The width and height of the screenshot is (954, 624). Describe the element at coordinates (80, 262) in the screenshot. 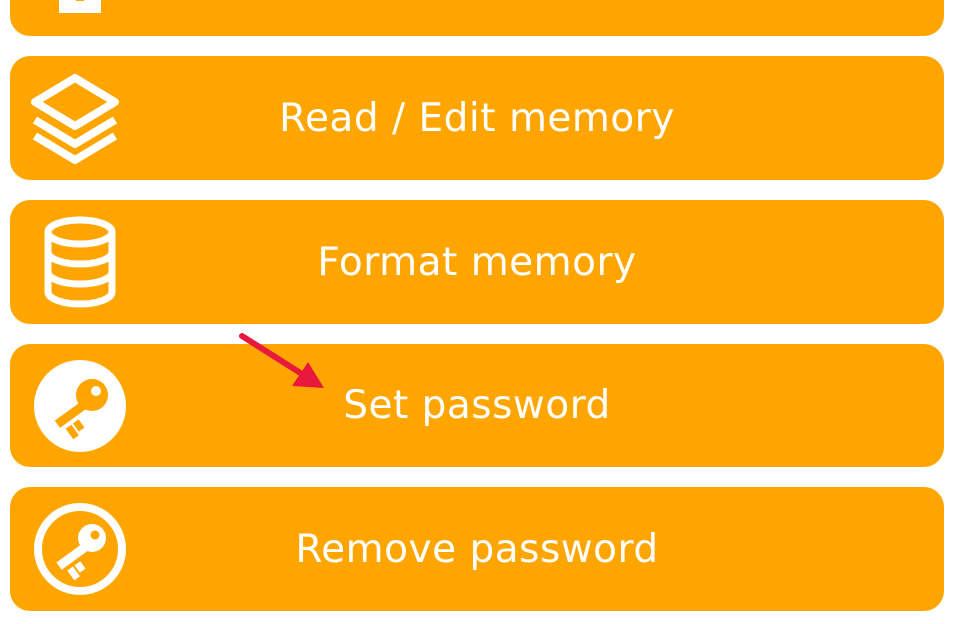

I see `database-icon` at that location.